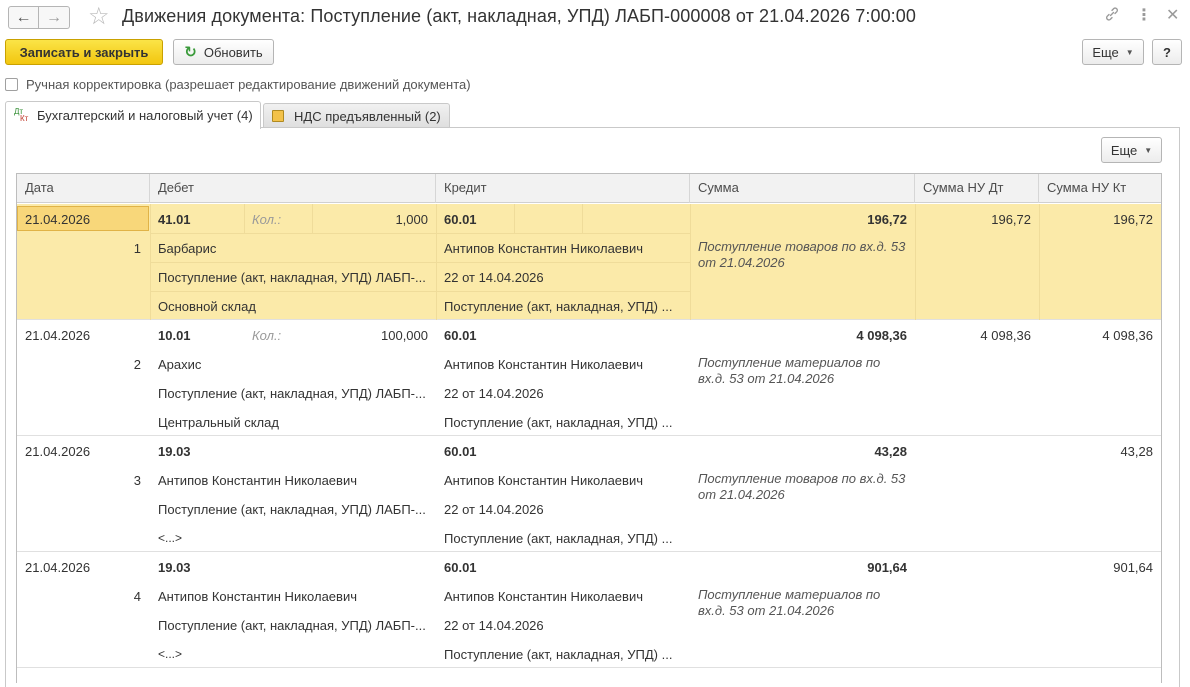 The width and height of the screenshot is (1190, 687). Describe the element at coordinates (1167, 52) in the screenshot. I see `help-button: ?` at that location.